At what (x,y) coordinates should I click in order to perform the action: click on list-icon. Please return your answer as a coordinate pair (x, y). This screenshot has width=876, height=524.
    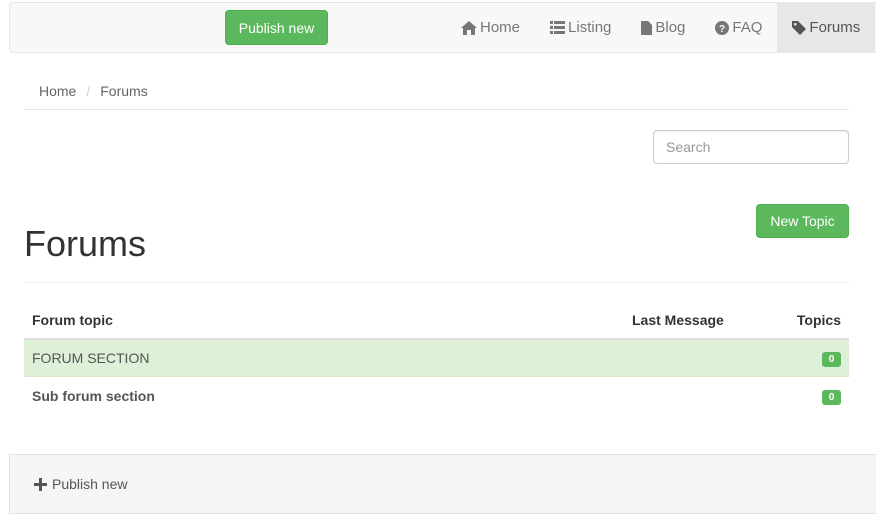
    Looking at the image, I should click on (558, 27).